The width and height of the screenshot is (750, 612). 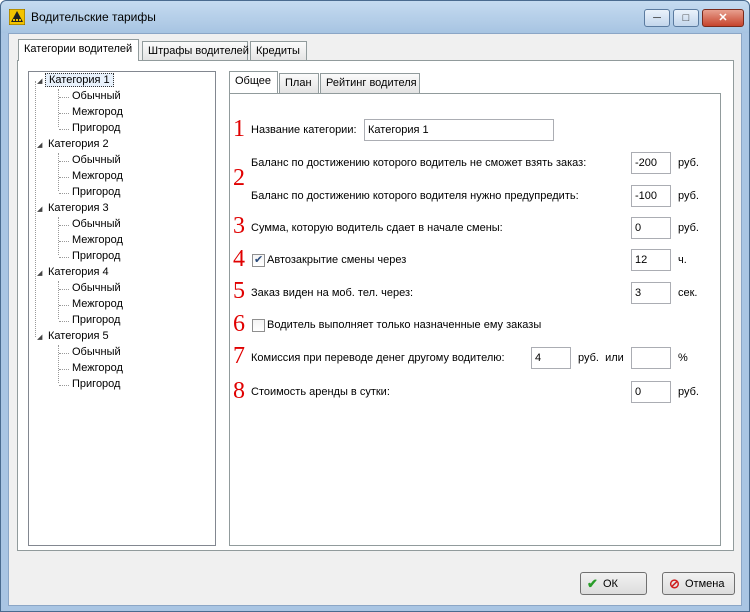 I want to click on ok-button: ✔ ОК, so click(x=613, y=583).